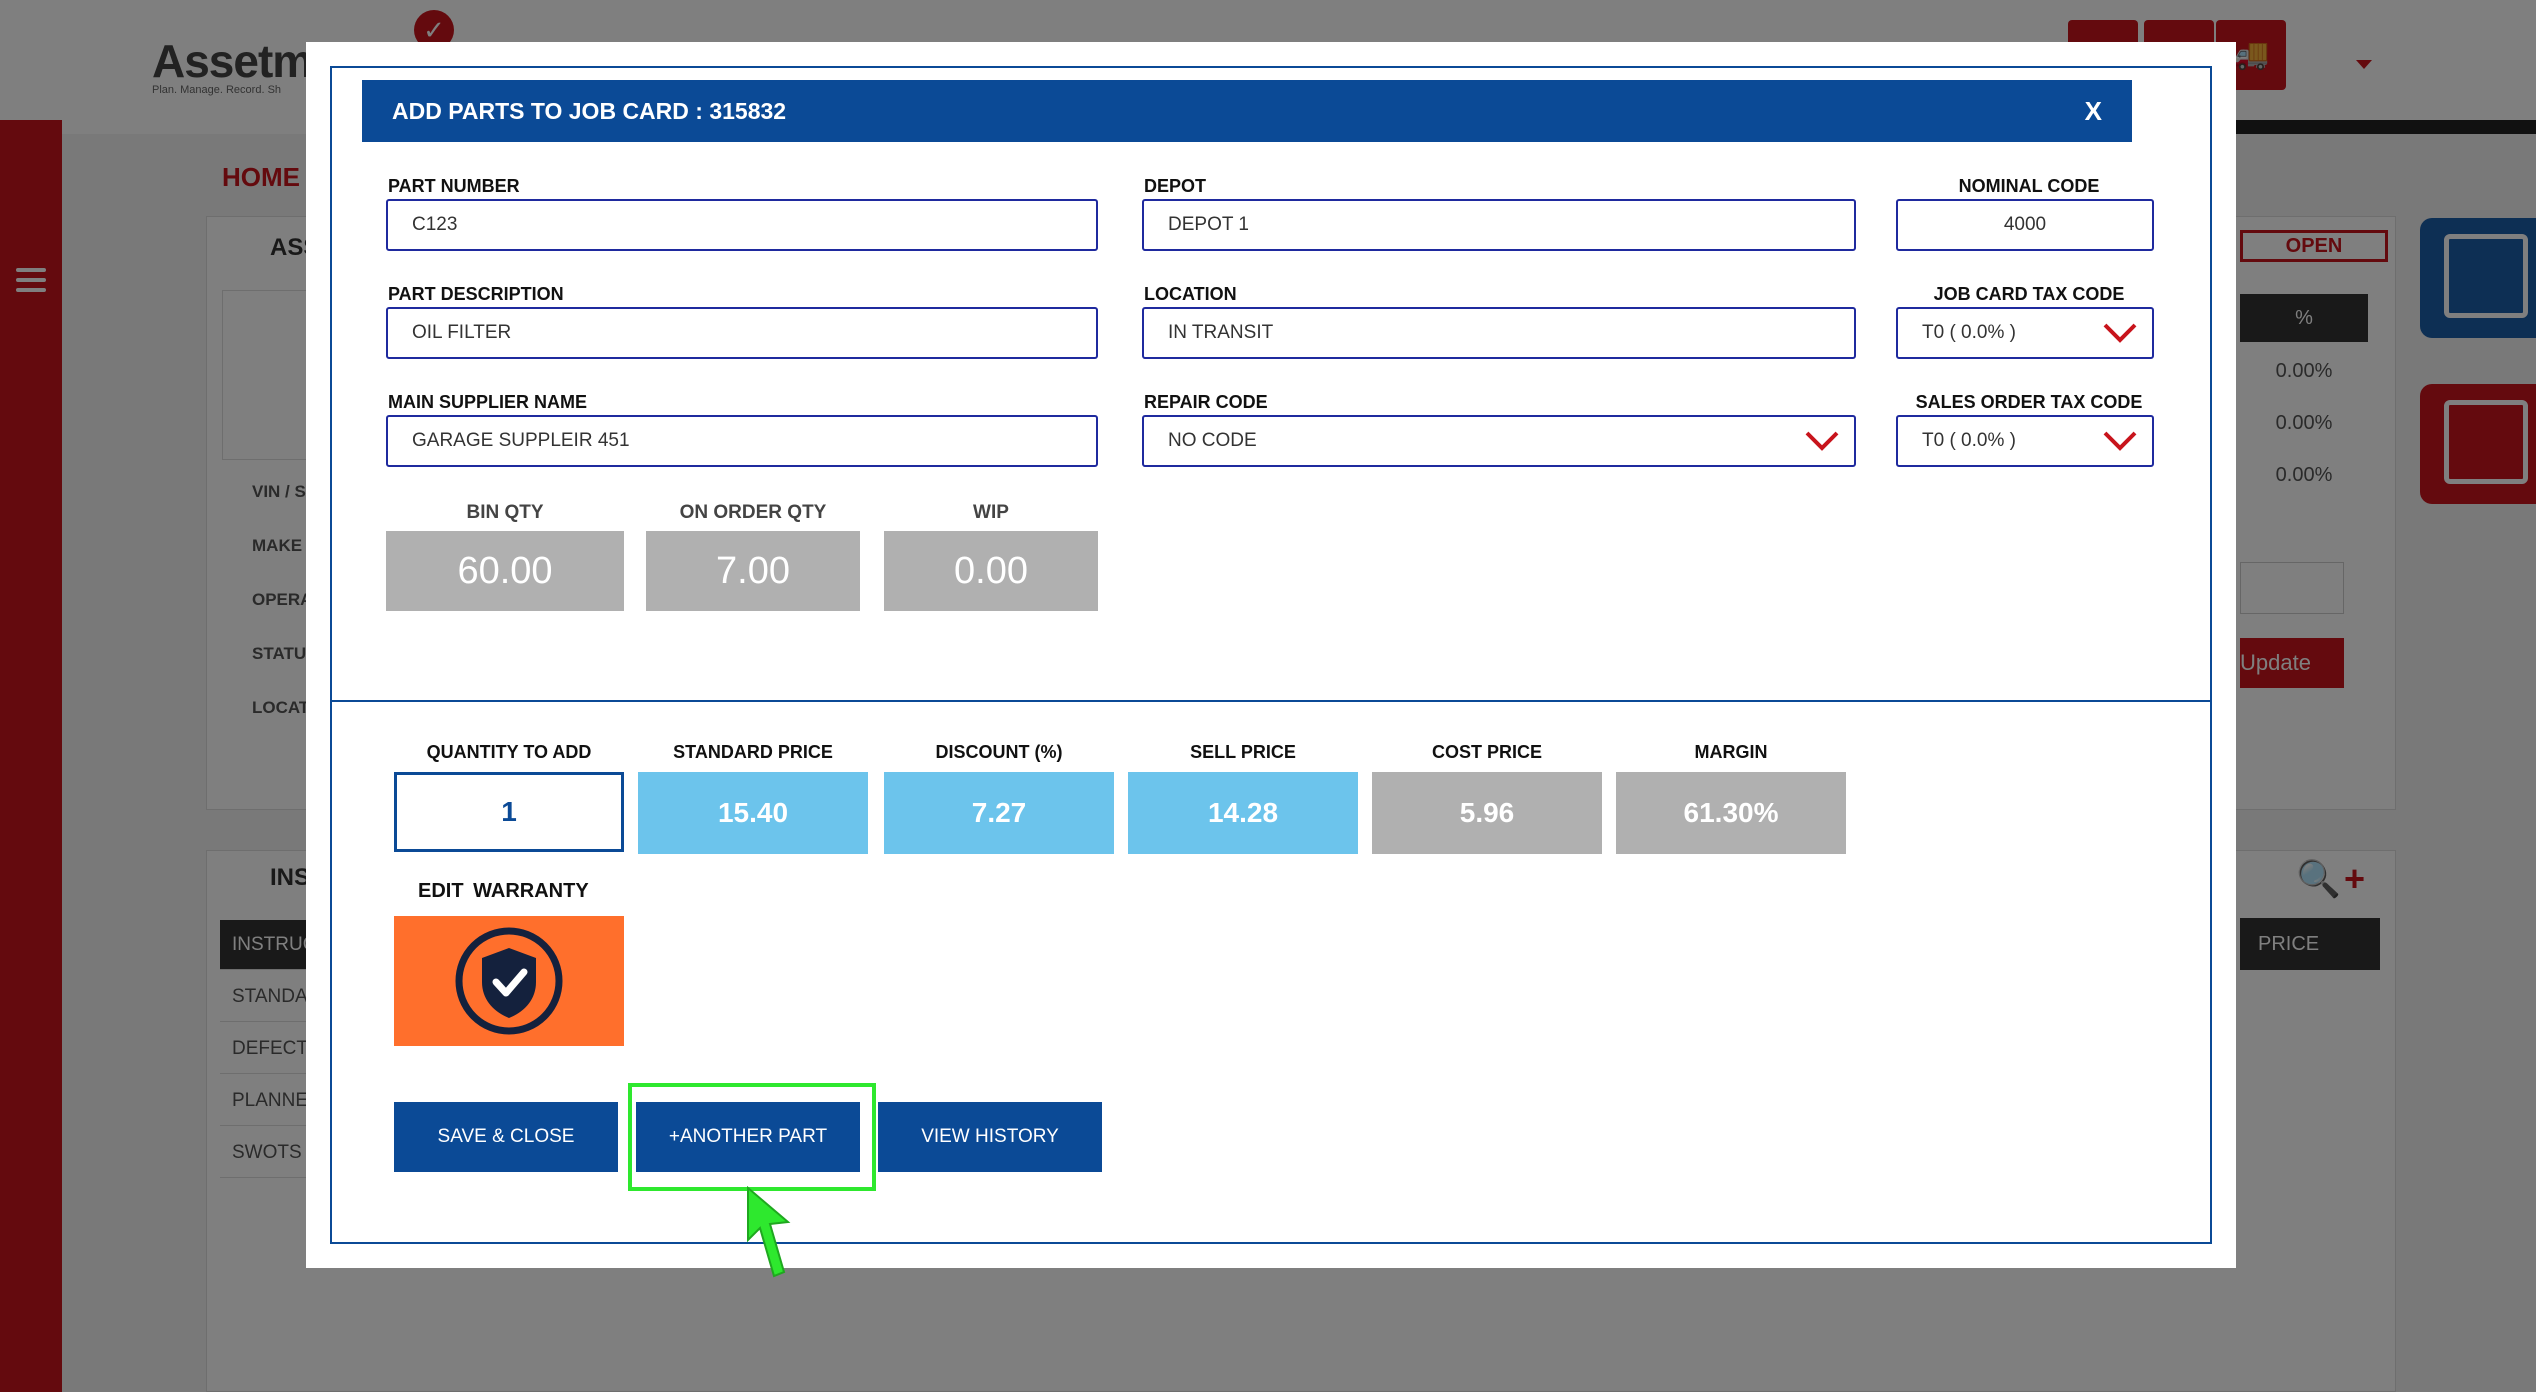 The image size is (2536, 1392). Describe the element at coordinates (1499, 225) in the screenshot. I see `depot-field: DEPOT 1` at that location.